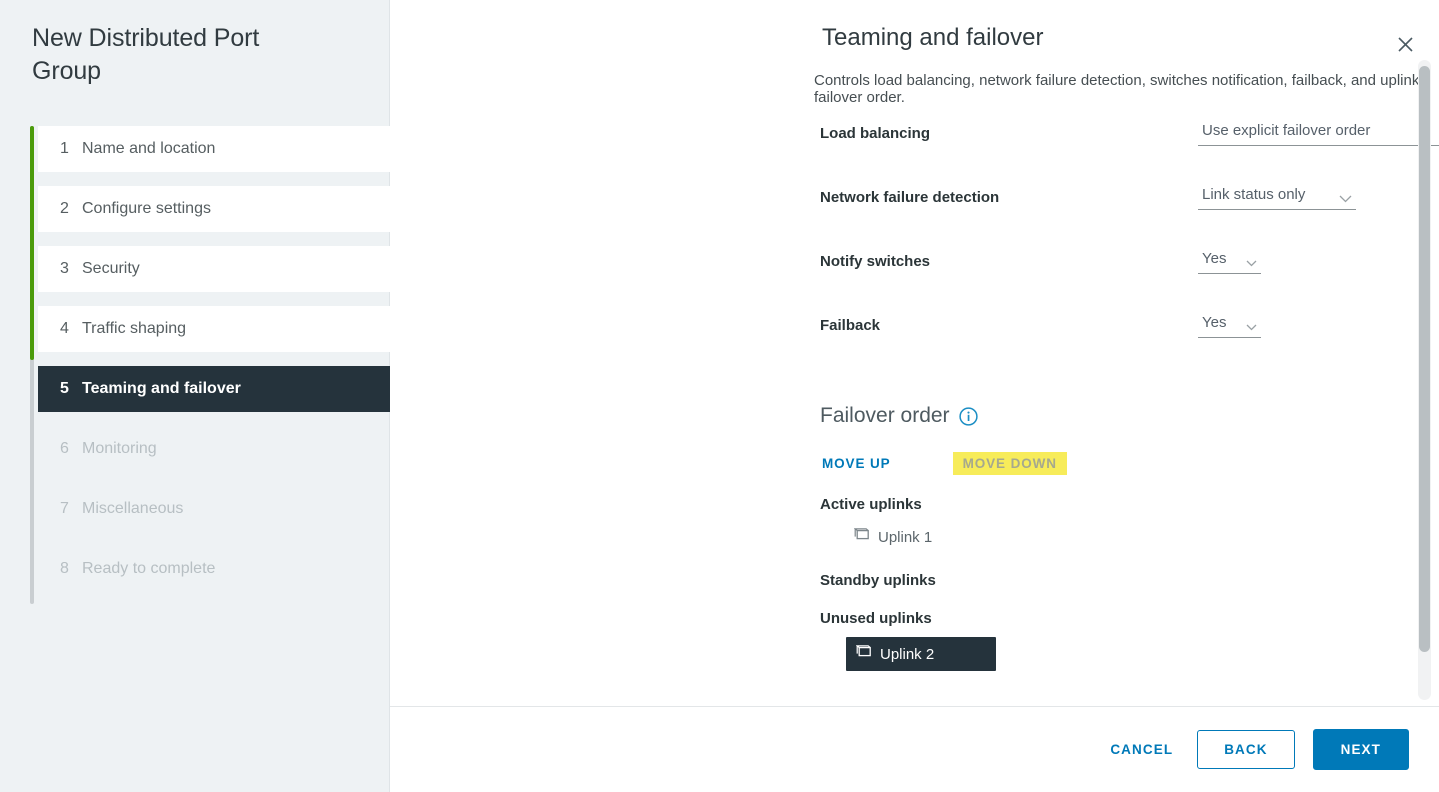 The image size is (1439, 792). What do you see at coordinates (161, 388) in the screenshot?
I see `step-label: Teaming and failover` at bounding box center [161, 388].